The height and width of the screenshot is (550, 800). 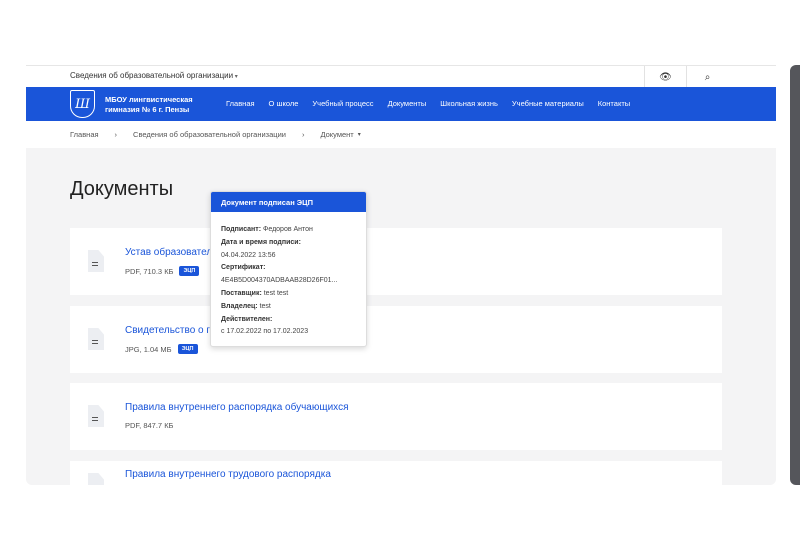 I want to click on nav-education: Учебный процесс, so click(x=342, y=103).